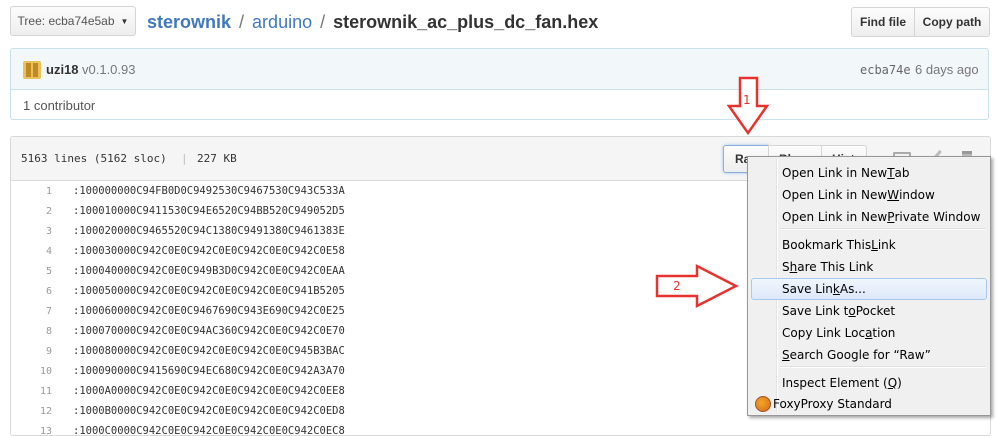 This screenshot has width=1002, height=436. What do you see at coordinates (890, 173) in the screenshot?
I see `menu-item-accesskey: T` at bounding box center [890, 173].